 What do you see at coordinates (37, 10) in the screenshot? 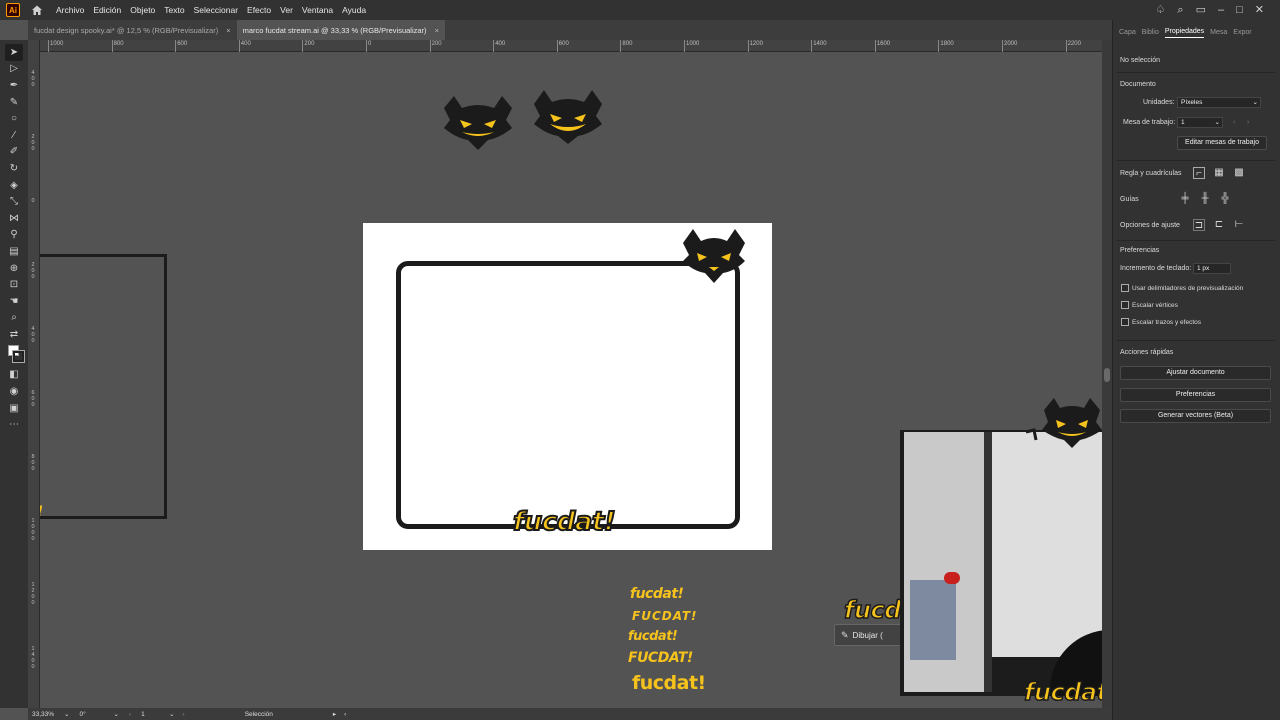
I see `home-icon` at bounding box center [37, 10].